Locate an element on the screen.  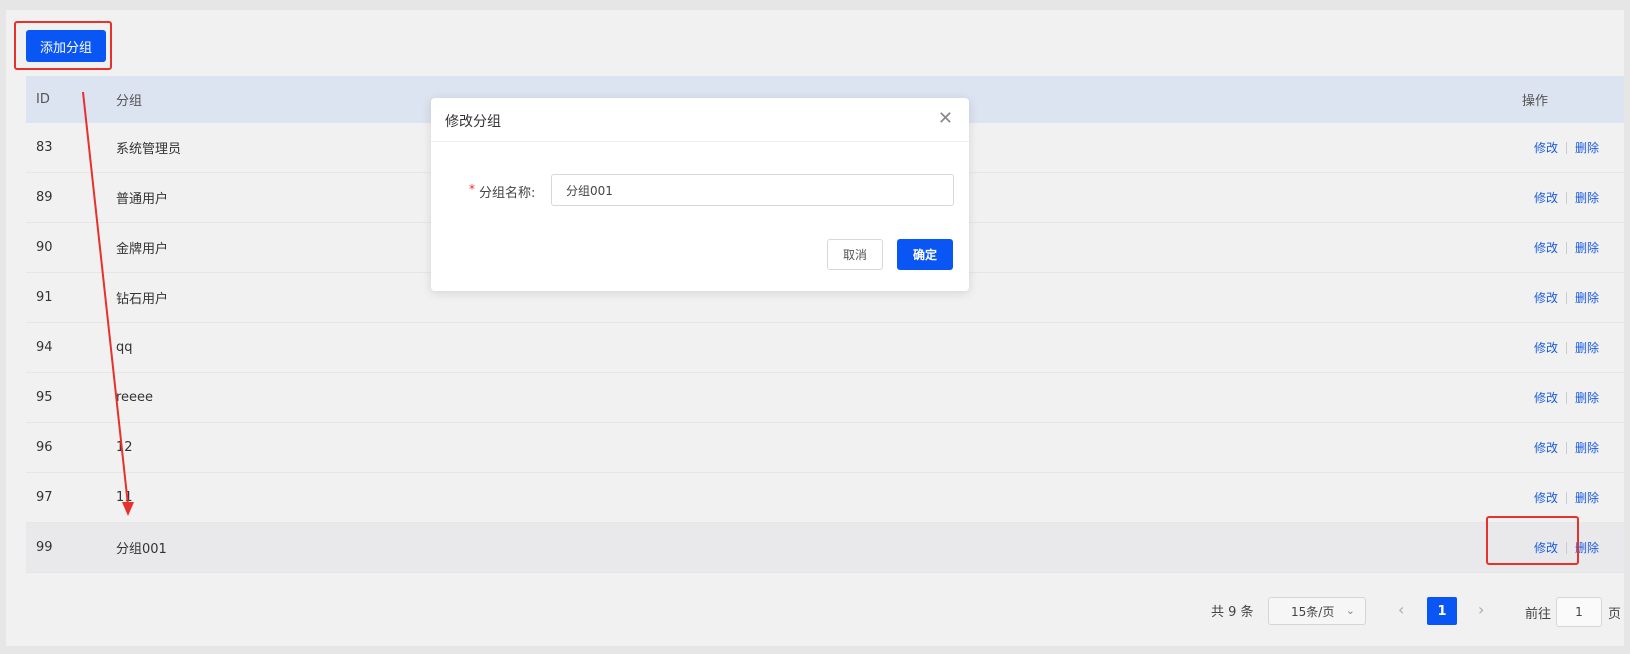
header-ops: 操作 is located at coordinates (1535, 101).